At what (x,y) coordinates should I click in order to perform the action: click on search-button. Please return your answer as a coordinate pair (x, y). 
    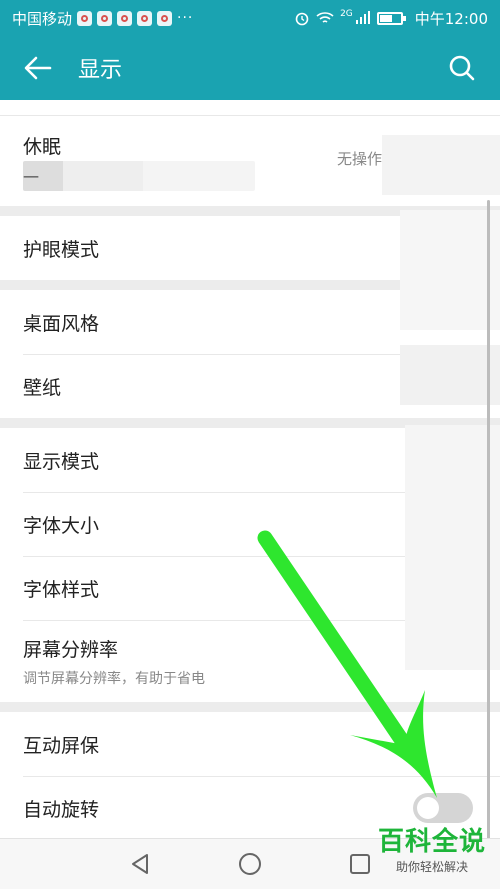
    Looking at the image, I should click on (462, 68).